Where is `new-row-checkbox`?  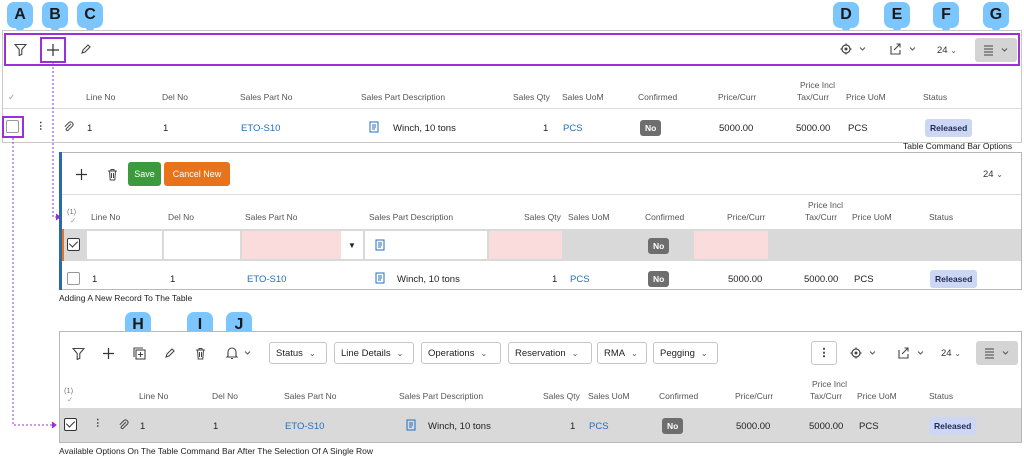
new-row-checkbox is located at coordinates (73, 244).